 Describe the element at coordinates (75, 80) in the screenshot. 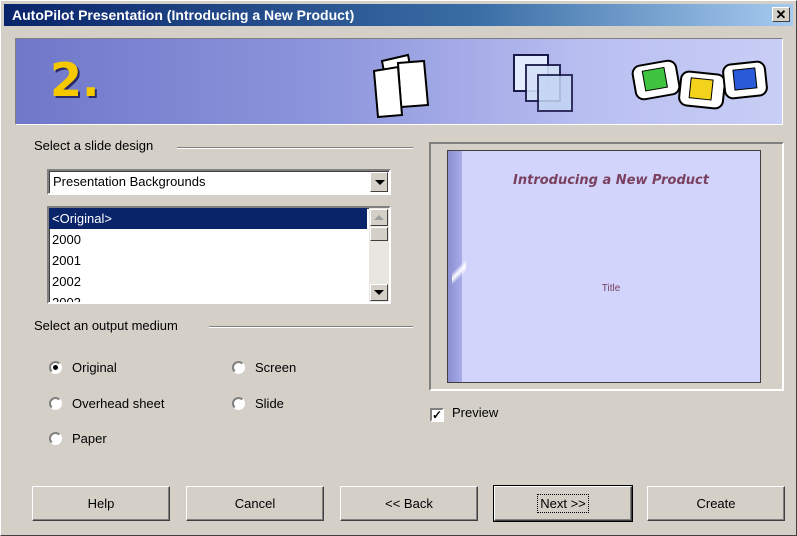

I see `step-number: 2.` at that location.